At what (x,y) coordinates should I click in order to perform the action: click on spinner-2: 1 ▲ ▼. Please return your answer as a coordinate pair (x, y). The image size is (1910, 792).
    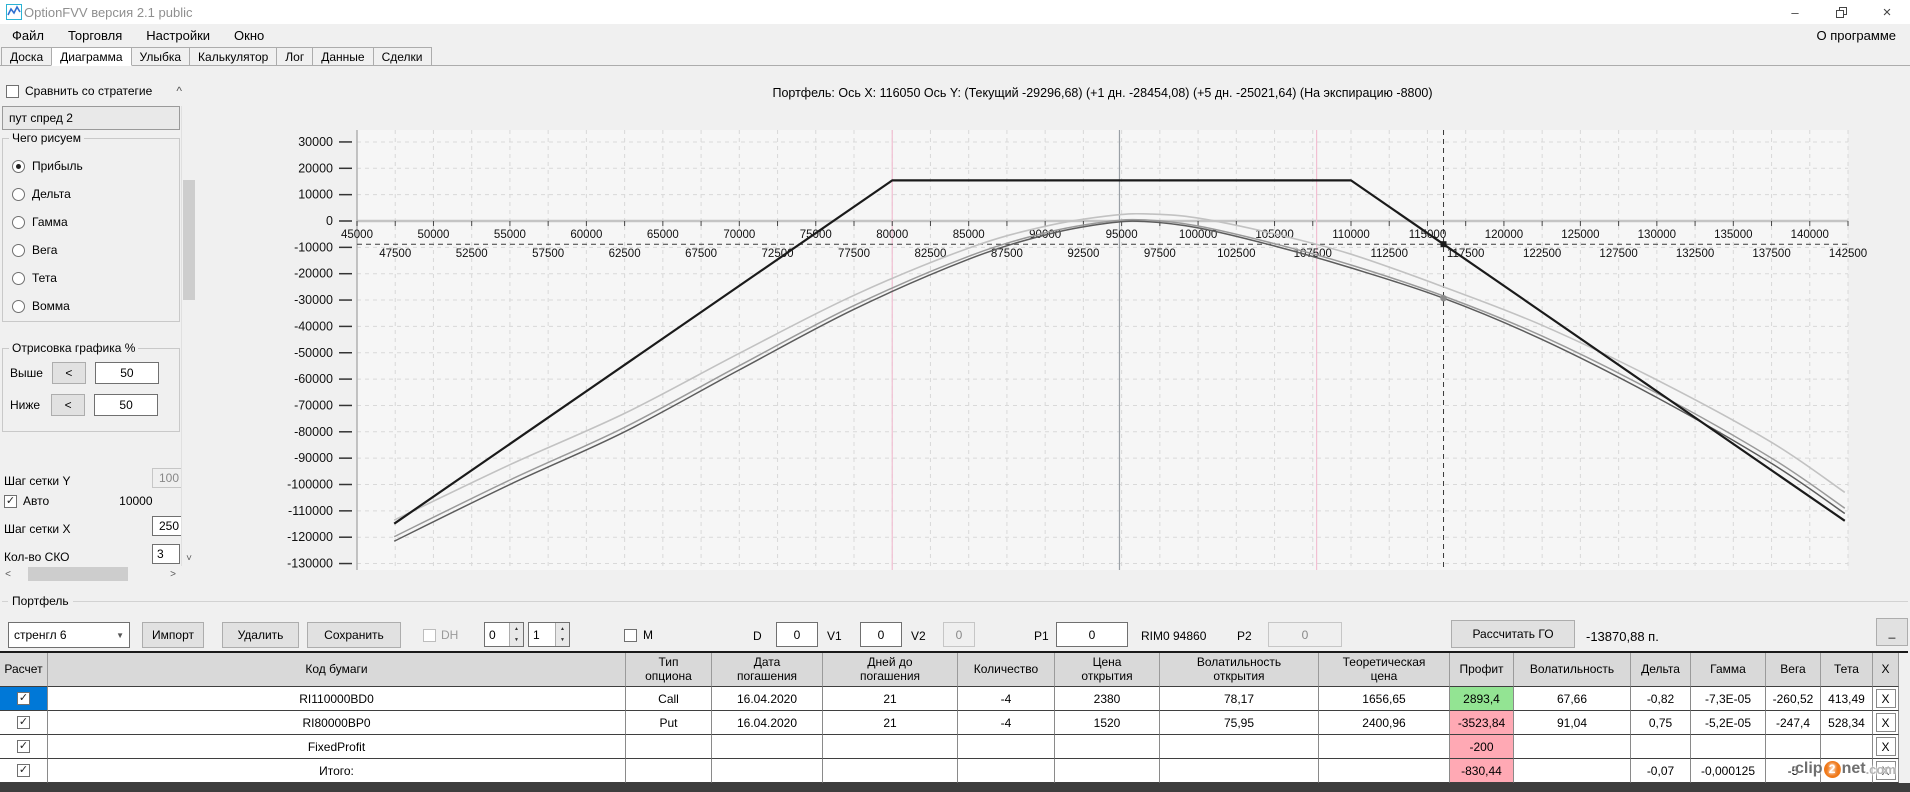
    Looking at the image, I should click on (549, 634).